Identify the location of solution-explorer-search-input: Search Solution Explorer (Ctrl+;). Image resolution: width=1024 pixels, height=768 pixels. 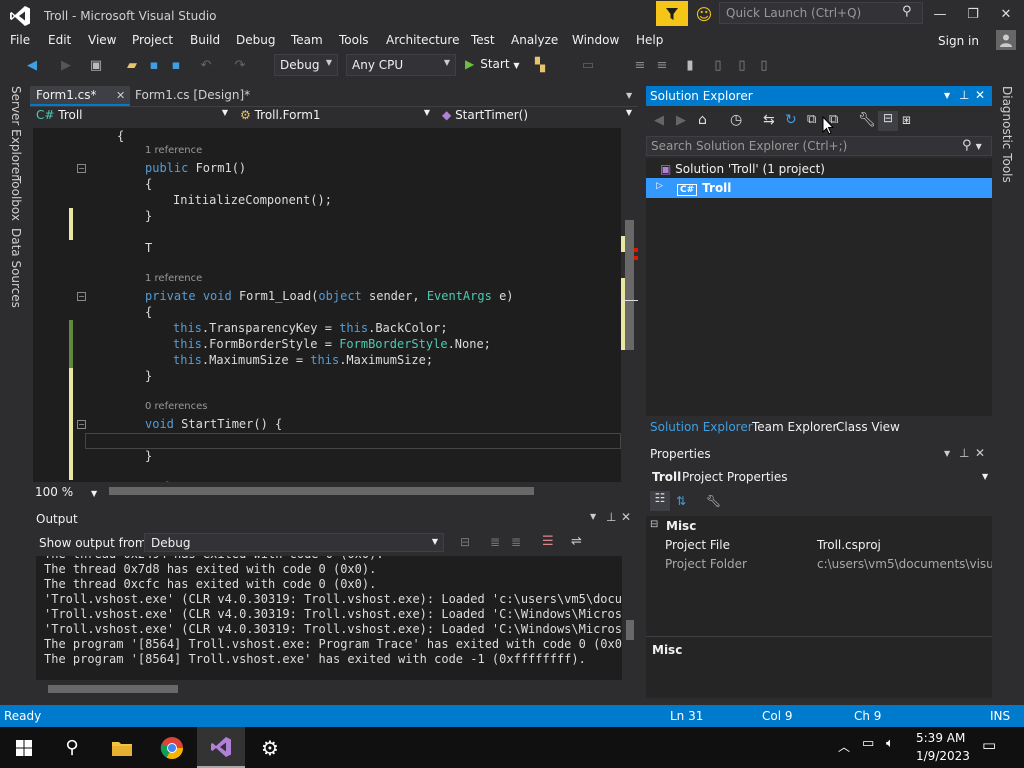
(819, 146).